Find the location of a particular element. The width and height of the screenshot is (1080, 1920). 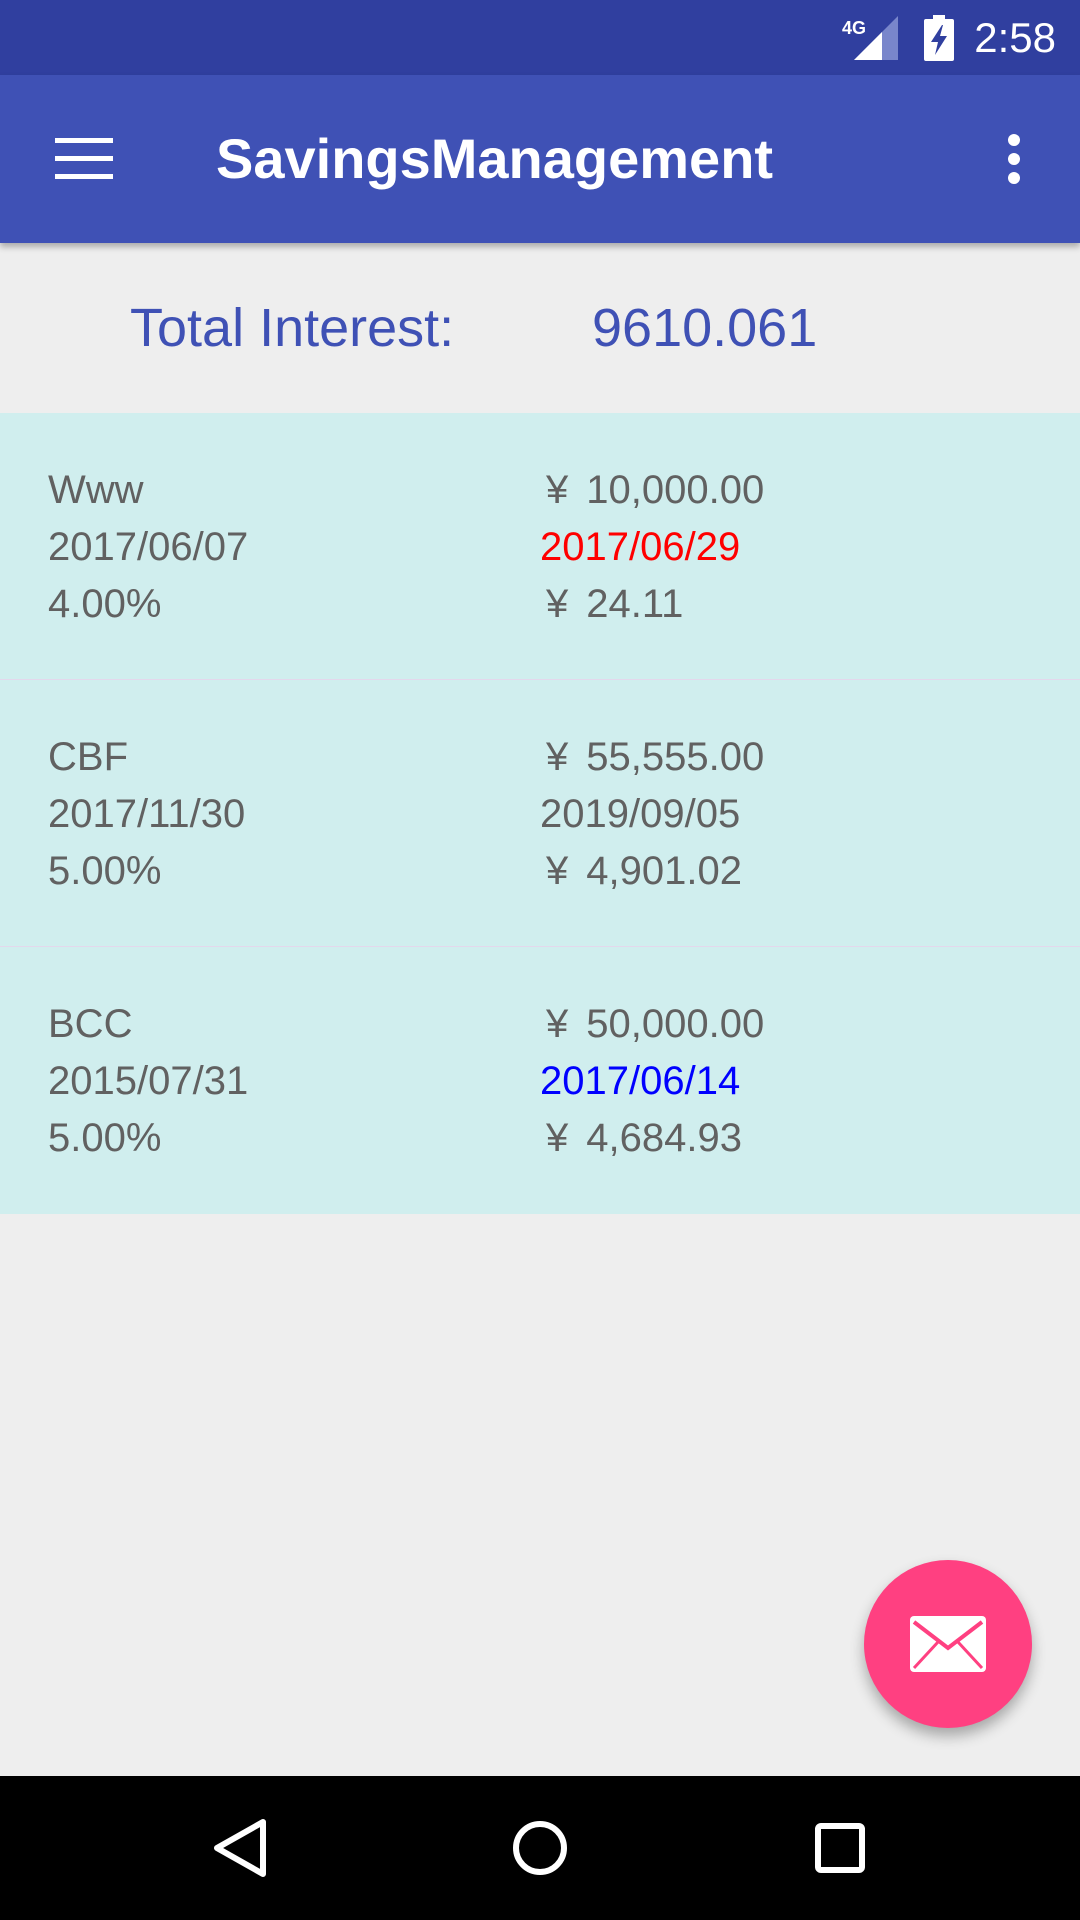

item-amount-row: ¥10,000.00 is located at coordinates (652, 490).